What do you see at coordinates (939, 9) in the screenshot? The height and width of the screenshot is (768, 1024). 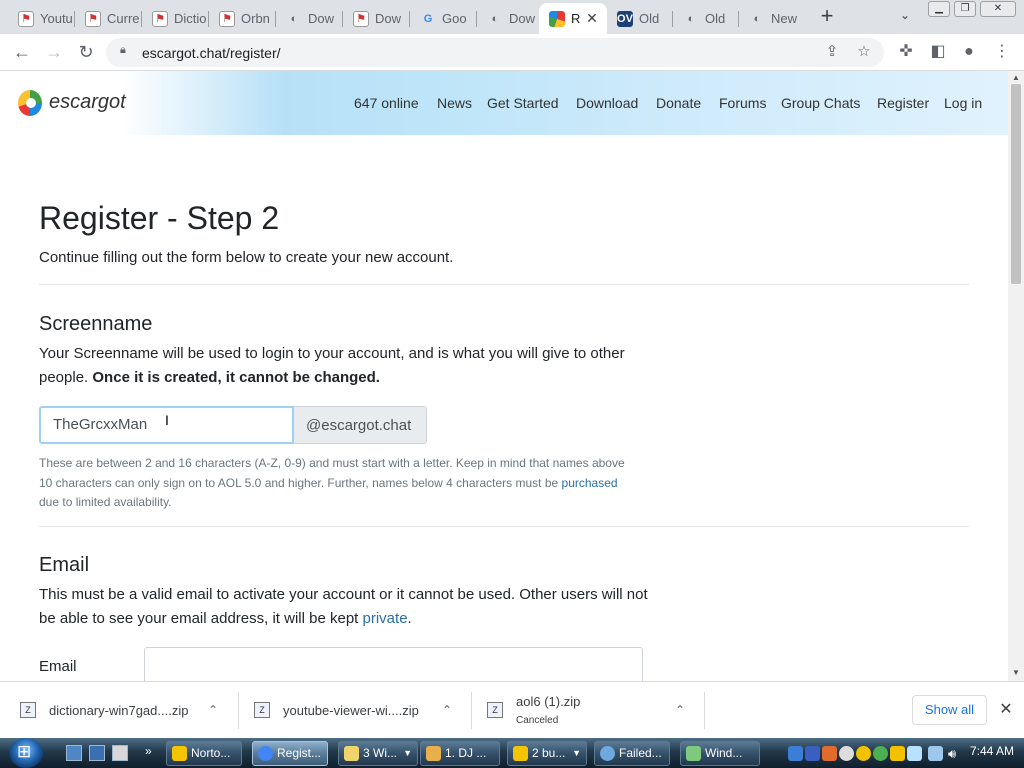 I see `minimize-button: ▁` at bounding box center [939, 9].